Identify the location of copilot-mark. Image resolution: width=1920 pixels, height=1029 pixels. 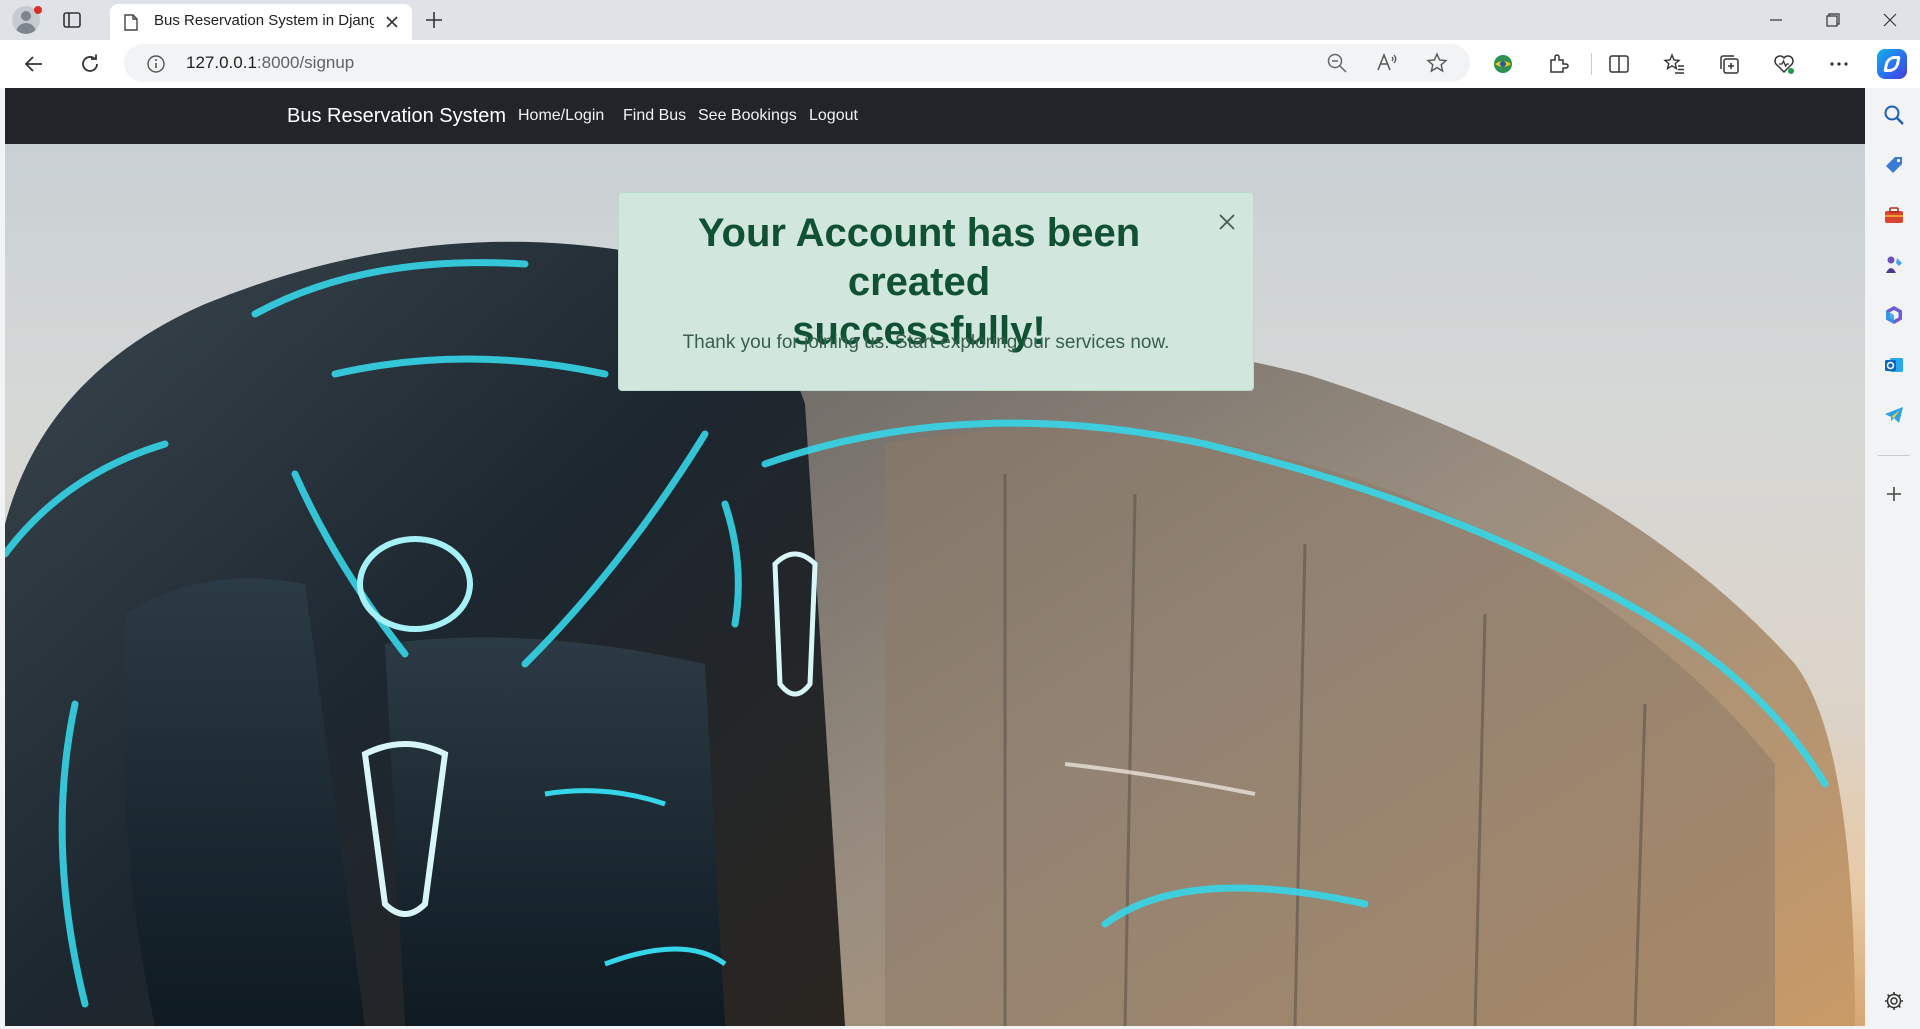
(1892, 64).